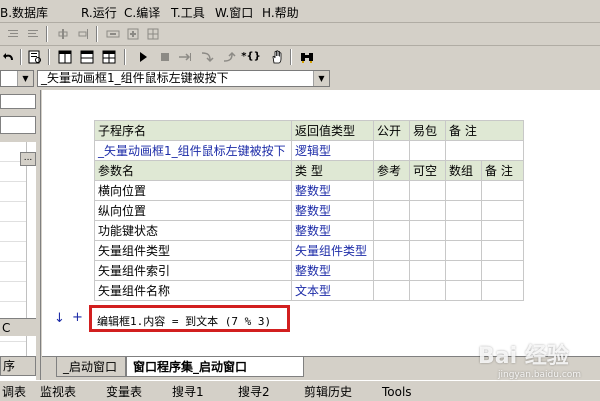  I want to click on tab-window-assembly: 窗口程序集_启动窗口, so click(215, 367).